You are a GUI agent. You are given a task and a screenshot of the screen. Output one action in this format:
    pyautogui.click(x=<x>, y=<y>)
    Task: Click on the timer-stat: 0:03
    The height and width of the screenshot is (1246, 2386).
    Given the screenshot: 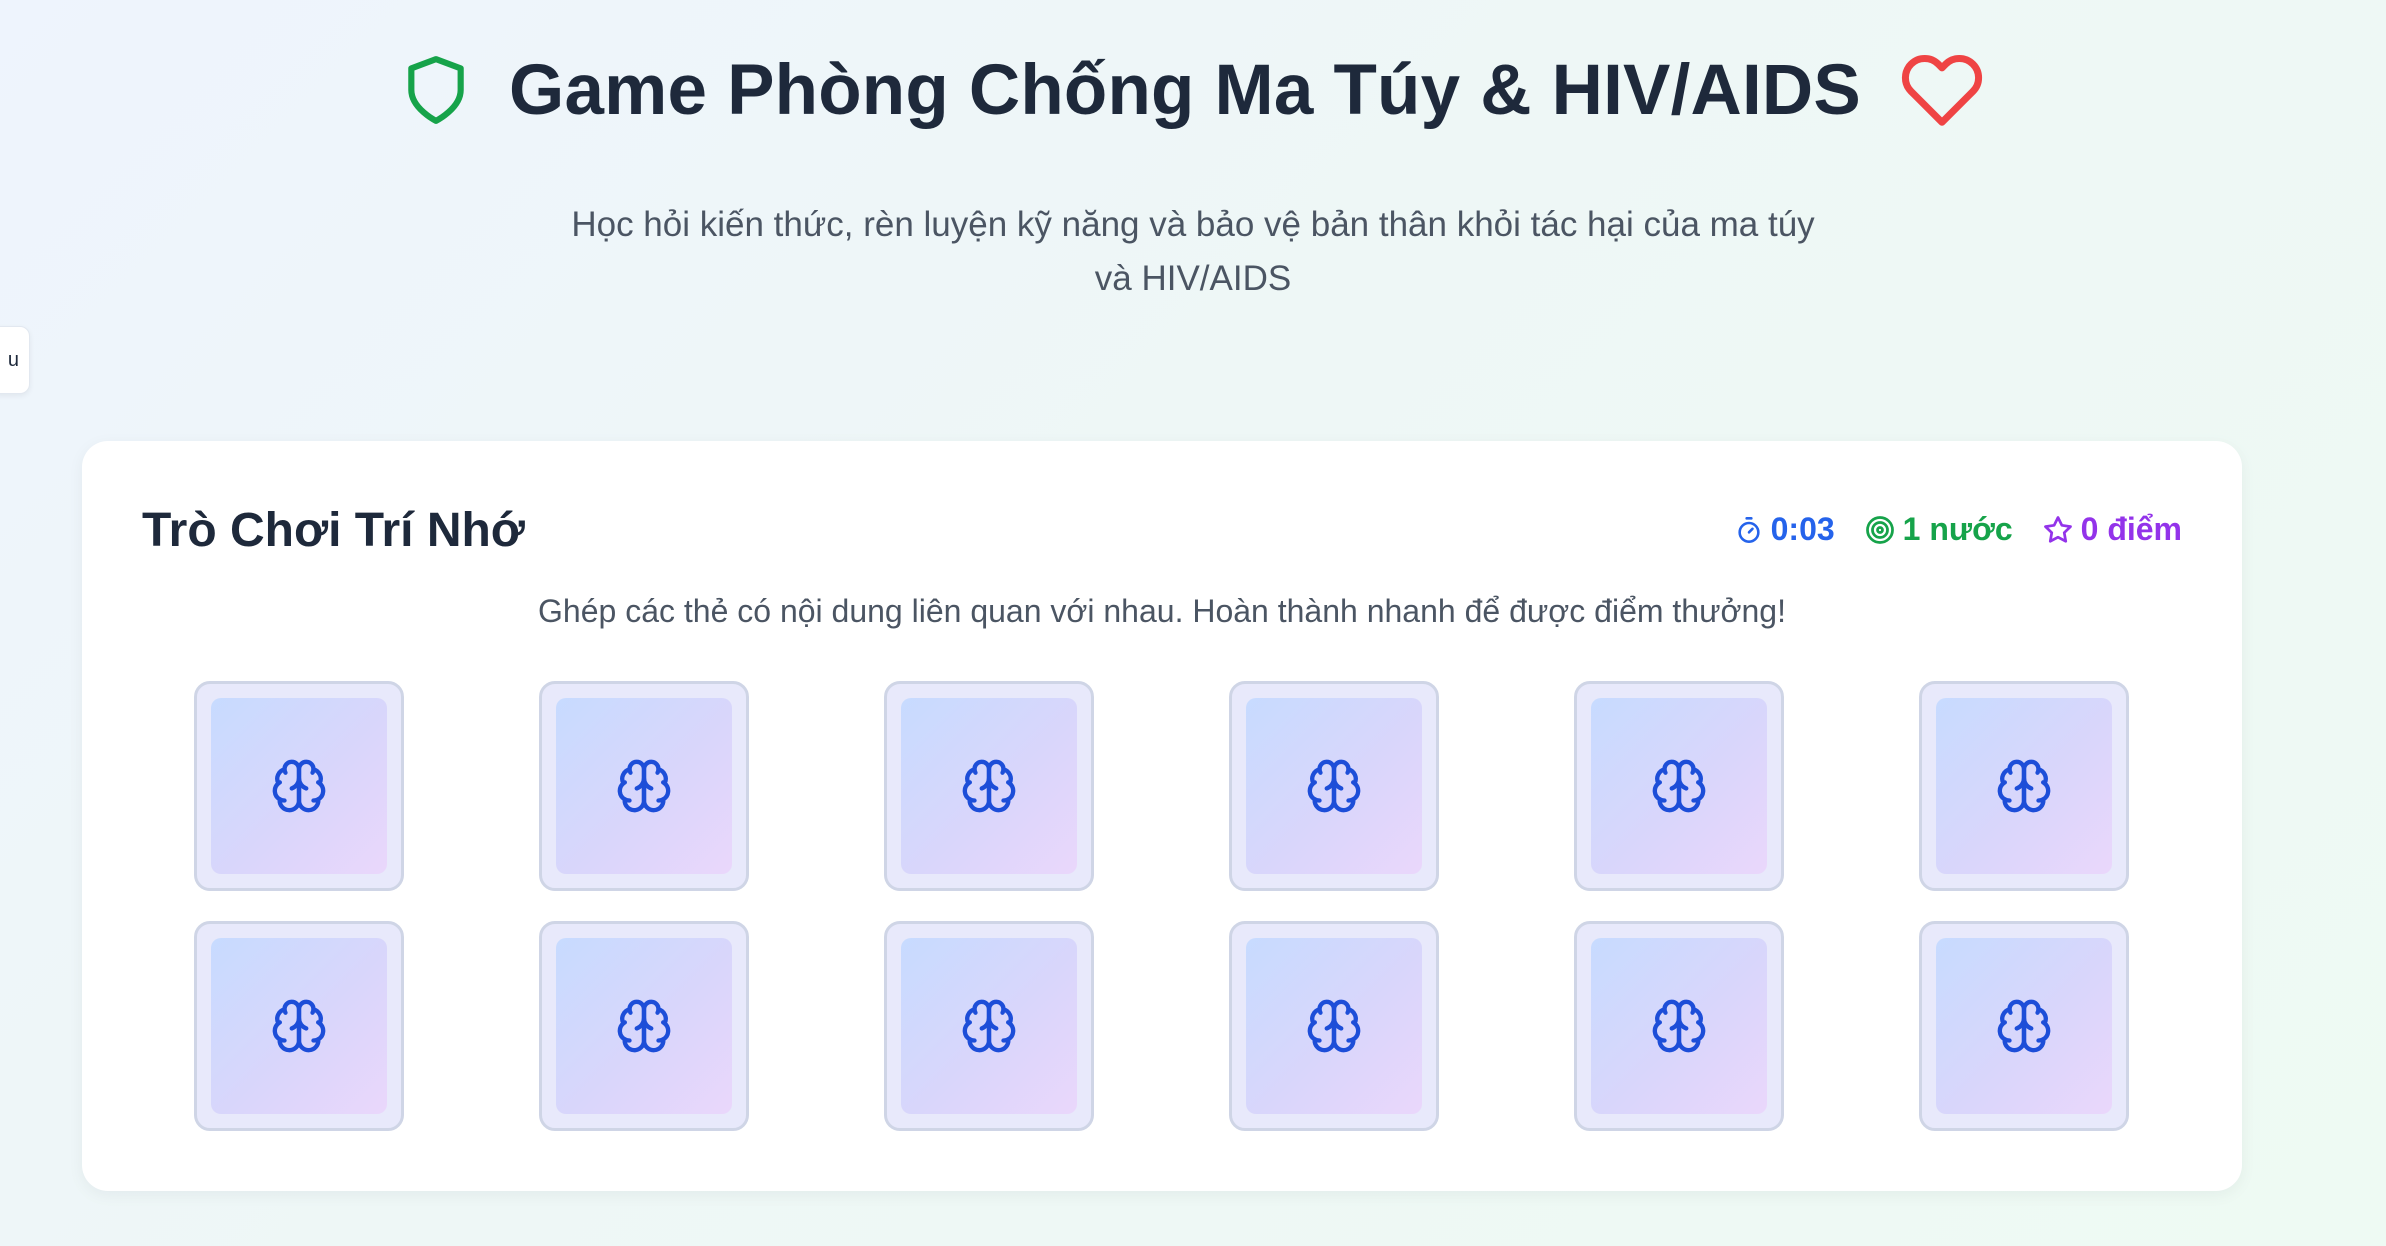 What is the action you would take?
    pyautogui.click(x=1785, y=529)
    